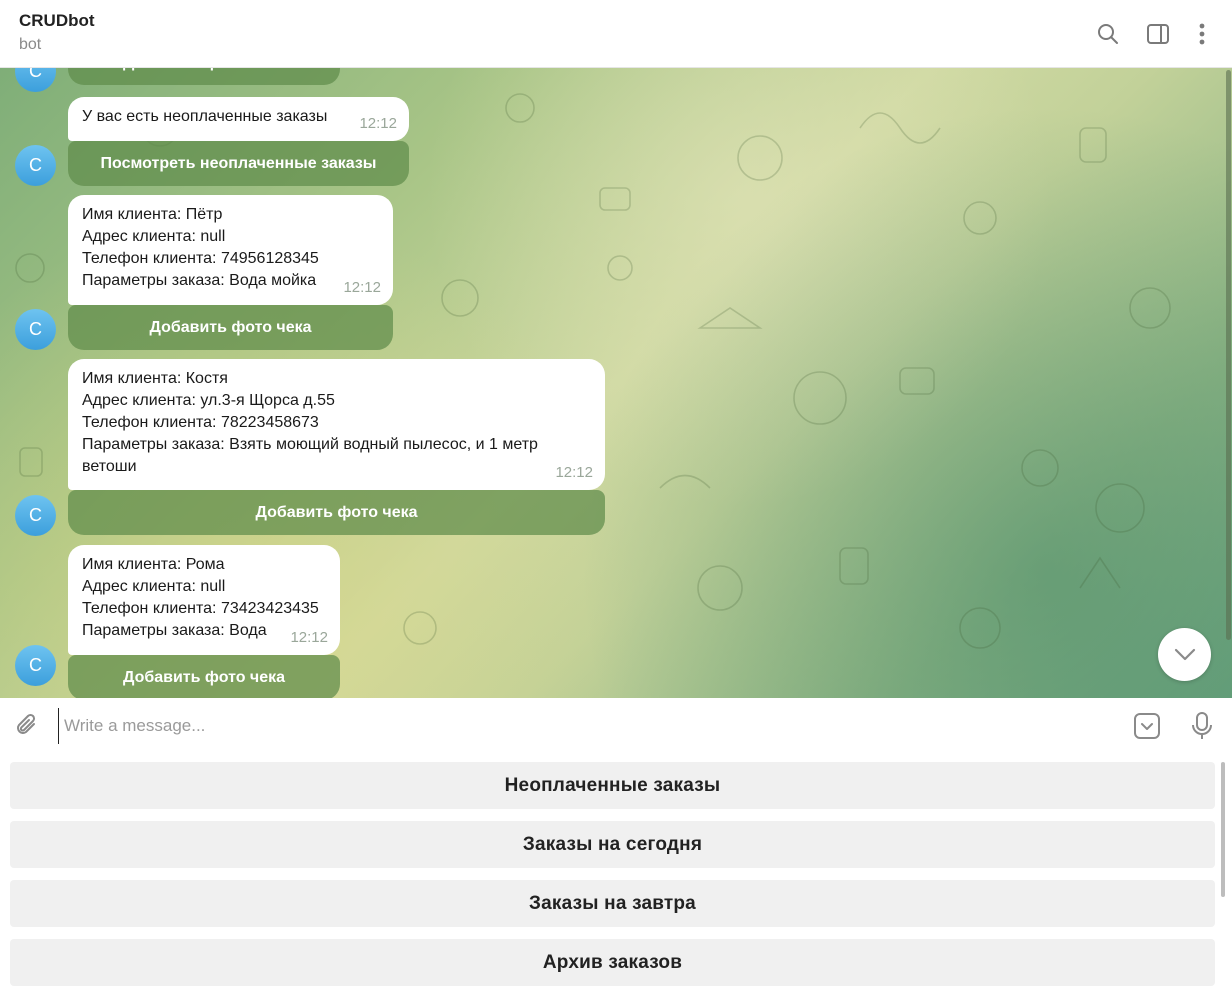 The height and width of the screenshot is (999, 1232). Describe the element at coordinates (612, 785) in the screenshot. I see `keyboard-button-unpaid-orders: Неоплаченные заказы` at that location.